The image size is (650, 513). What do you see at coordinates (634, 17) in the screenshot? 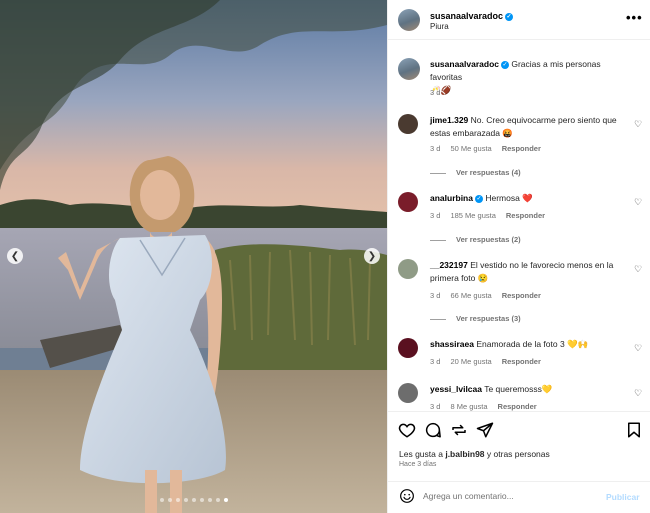
I see `more-options-icon: •••` at bounding box center [634, 17].